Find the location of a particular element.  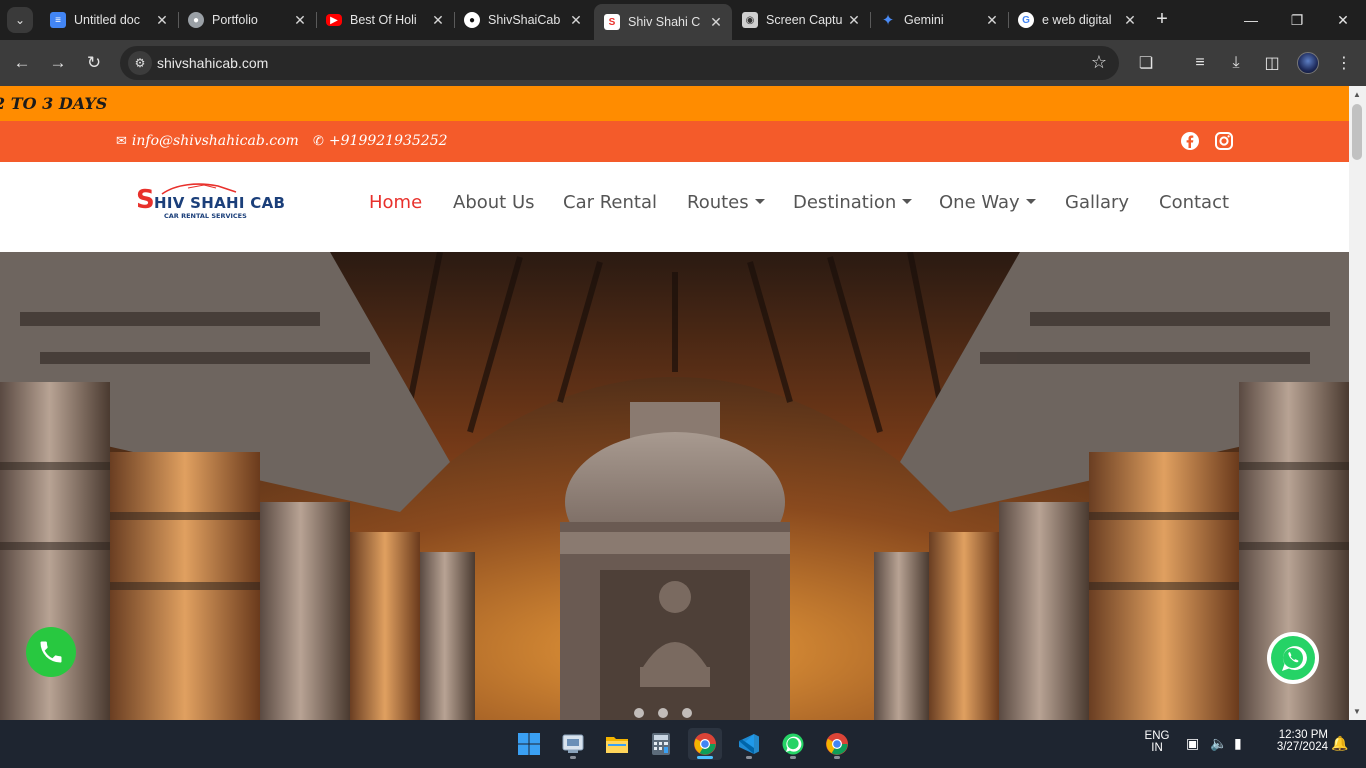

taskbar-chrome is located at coordinates (705, 744).